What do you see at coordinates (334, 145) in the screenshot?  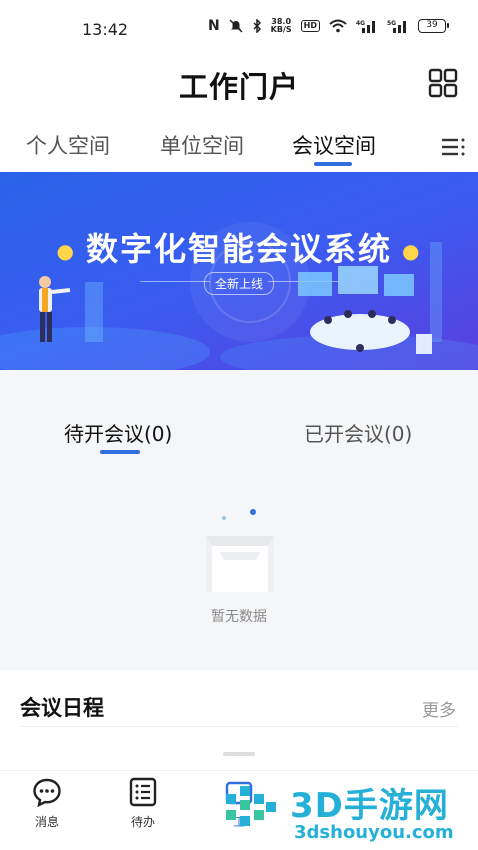 I see `tab-meeting-space: 会议空间` at bounding box center [334, 145].